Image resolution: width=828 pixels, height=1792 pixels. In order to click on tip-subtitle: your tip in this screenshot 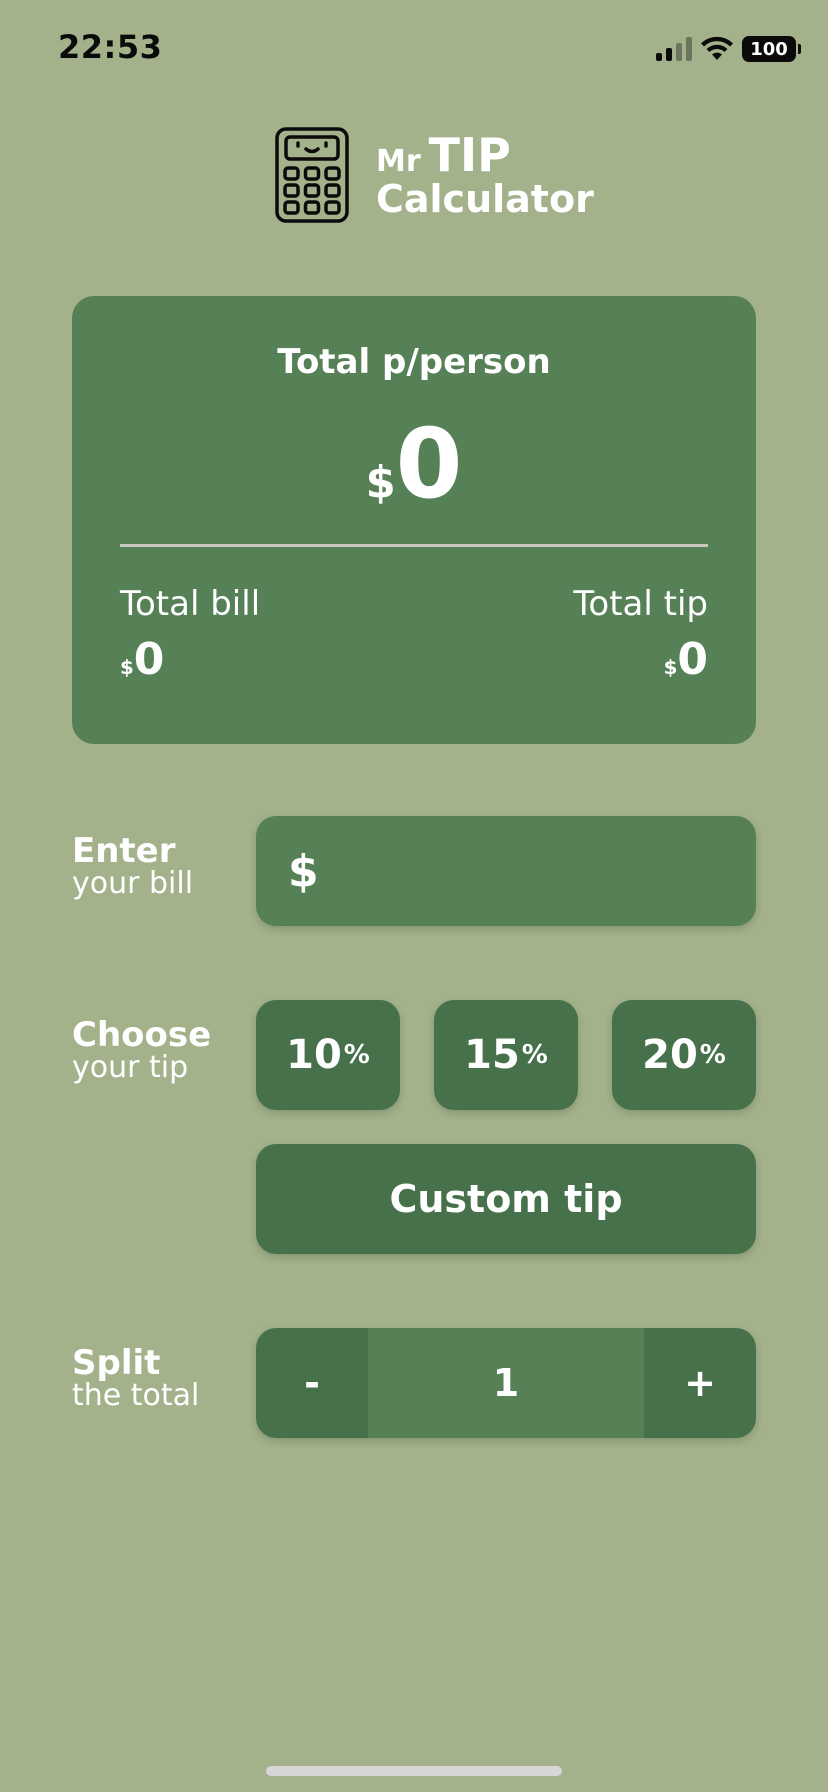, I will do `click(130, 1067)`.